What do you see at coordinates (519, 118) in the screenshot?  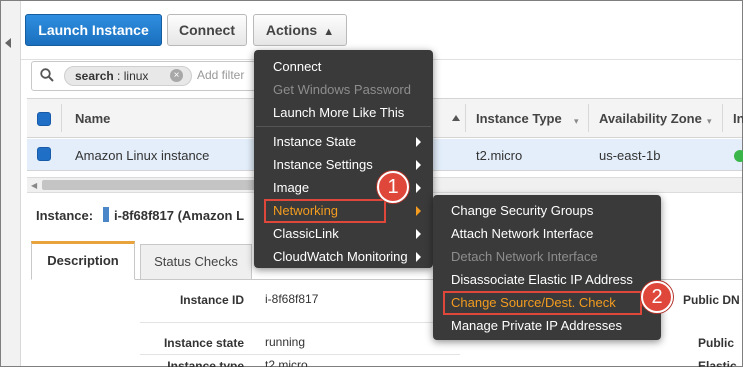 I see `column-header-instance-type: Instance Type` at bounding box center [519, 118].